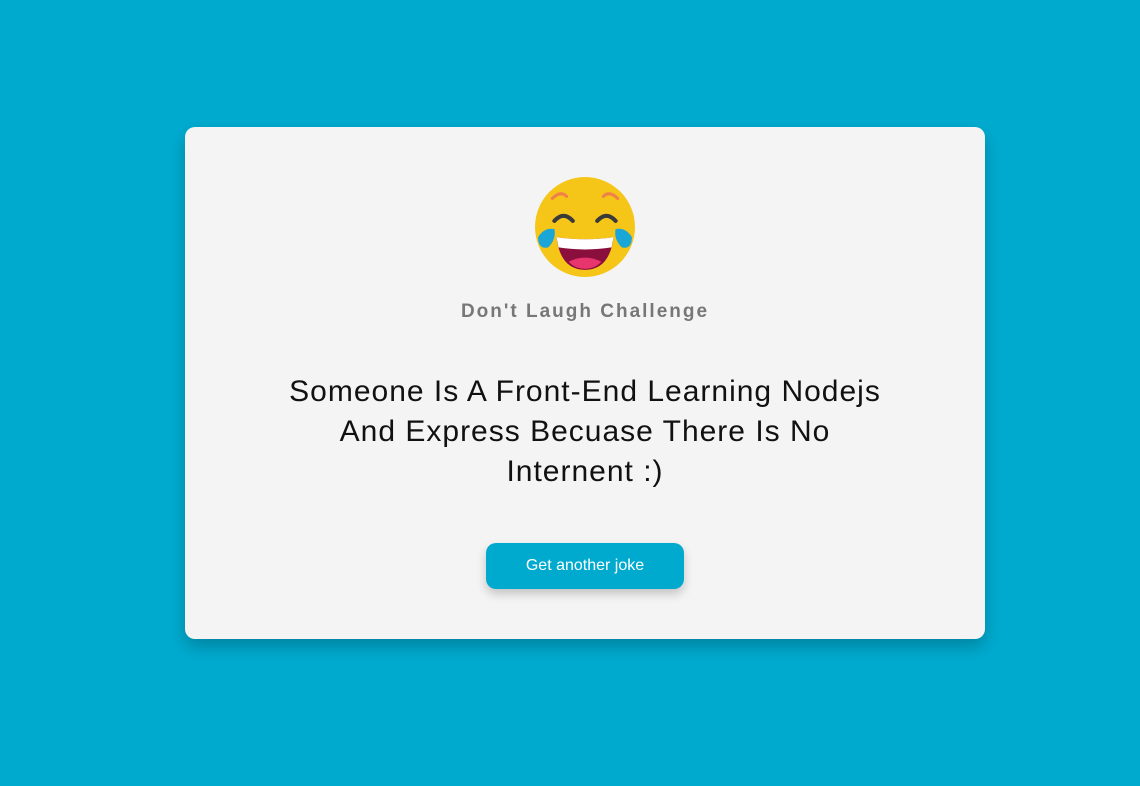  I want to click on face-with-tears-of-joy-icon, so click(585, 227).